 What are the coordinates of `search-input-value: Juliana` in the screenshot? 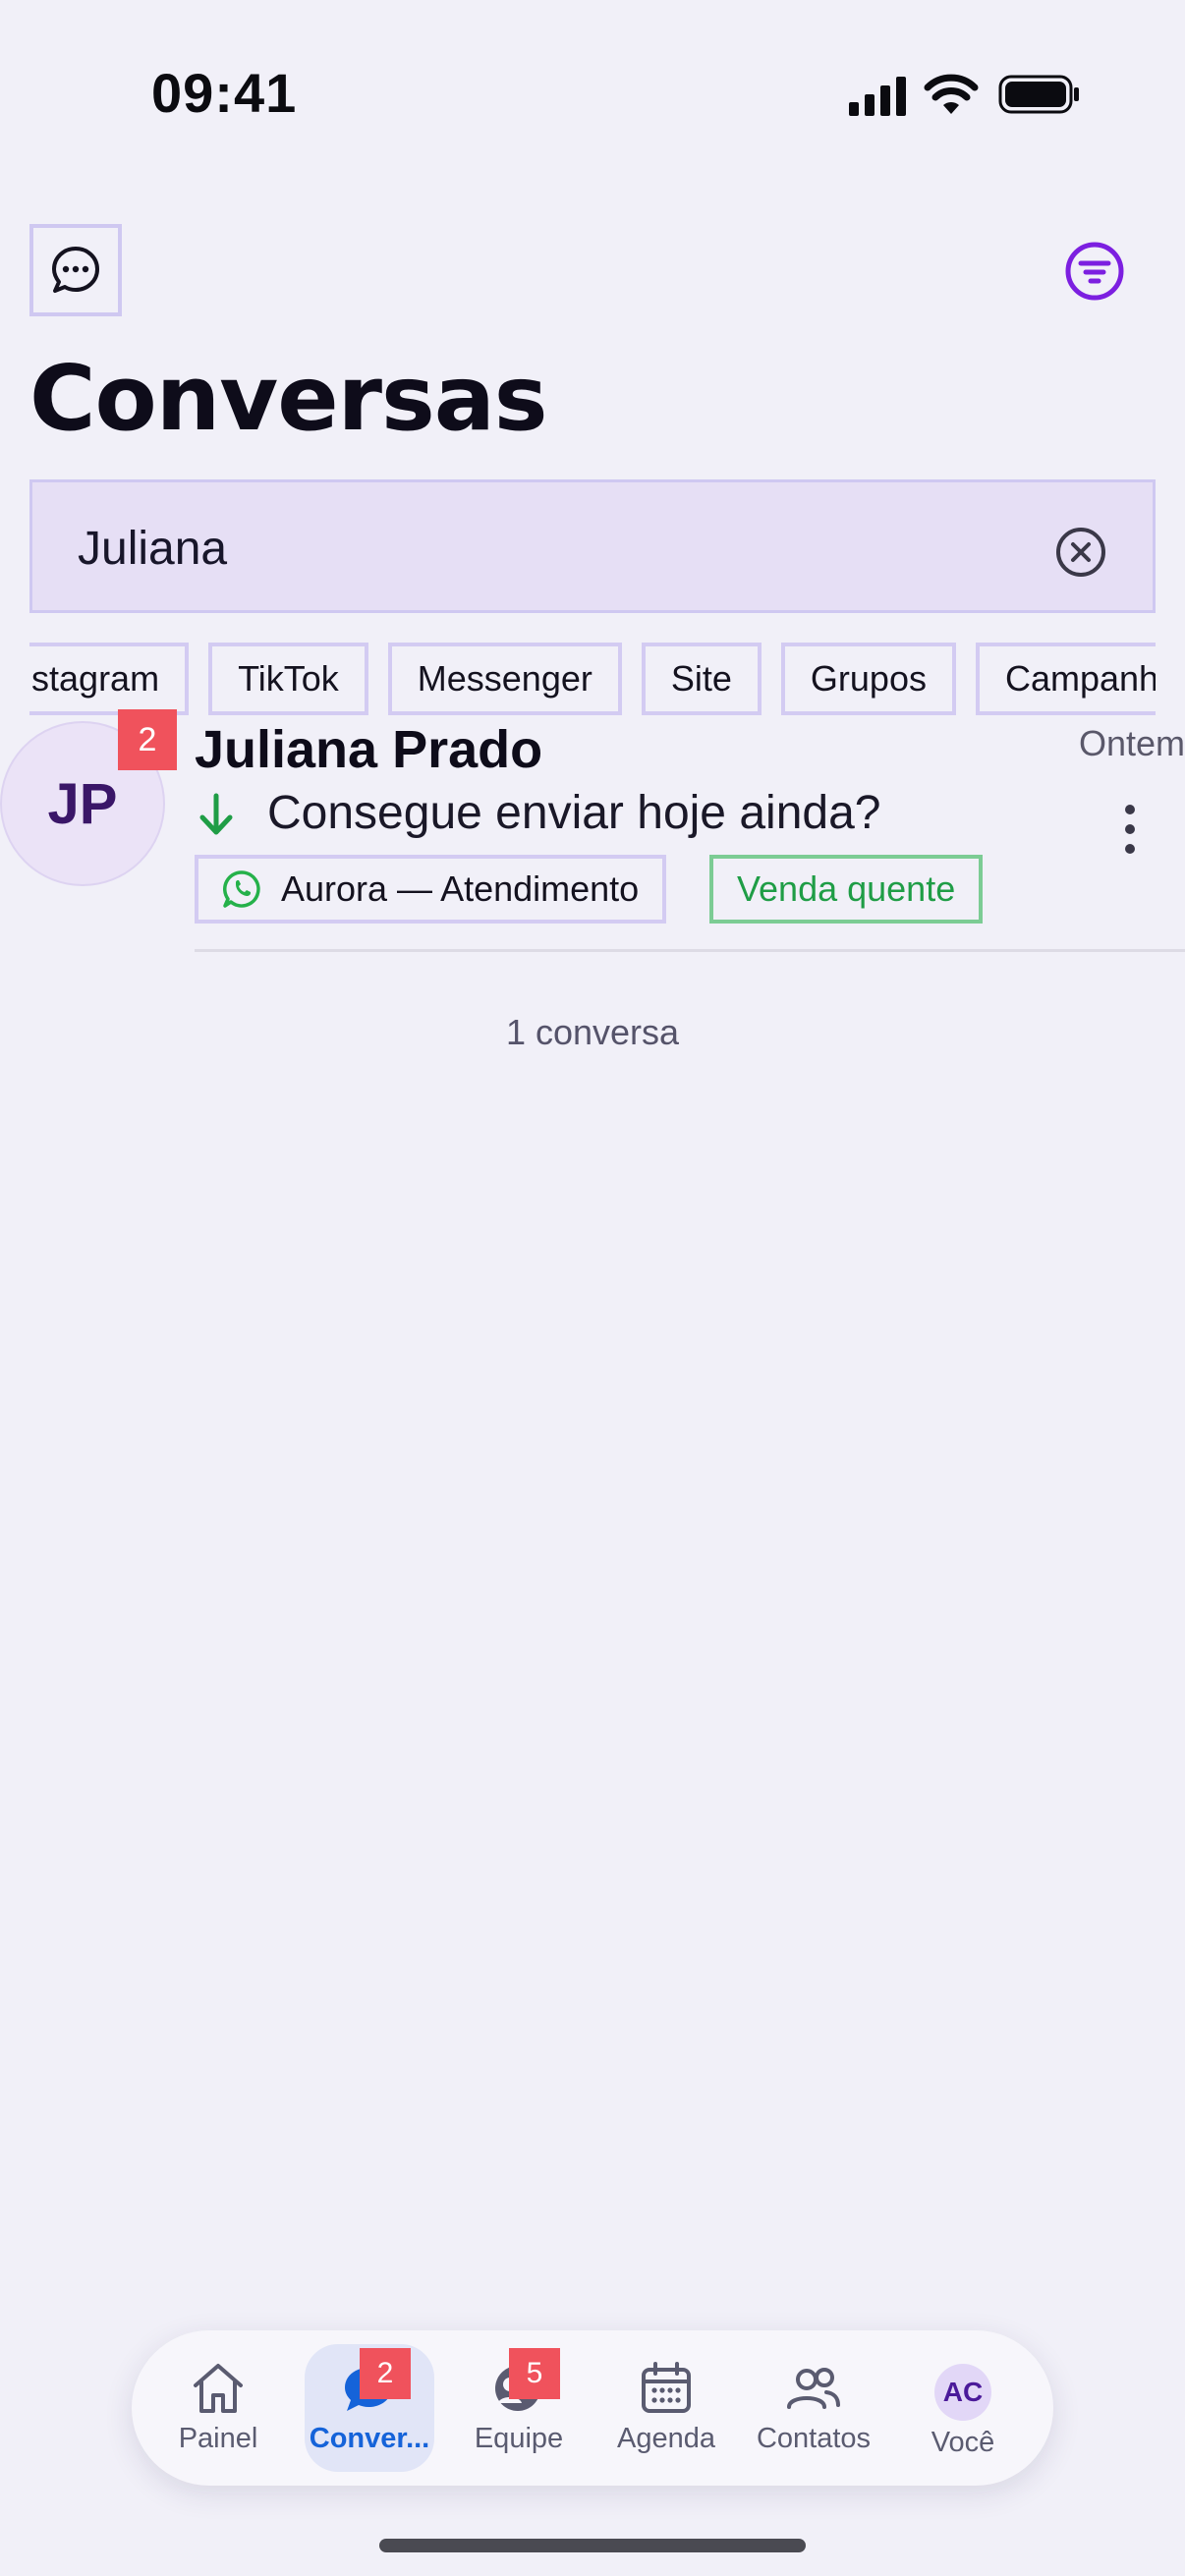 It's located at (152, 549).